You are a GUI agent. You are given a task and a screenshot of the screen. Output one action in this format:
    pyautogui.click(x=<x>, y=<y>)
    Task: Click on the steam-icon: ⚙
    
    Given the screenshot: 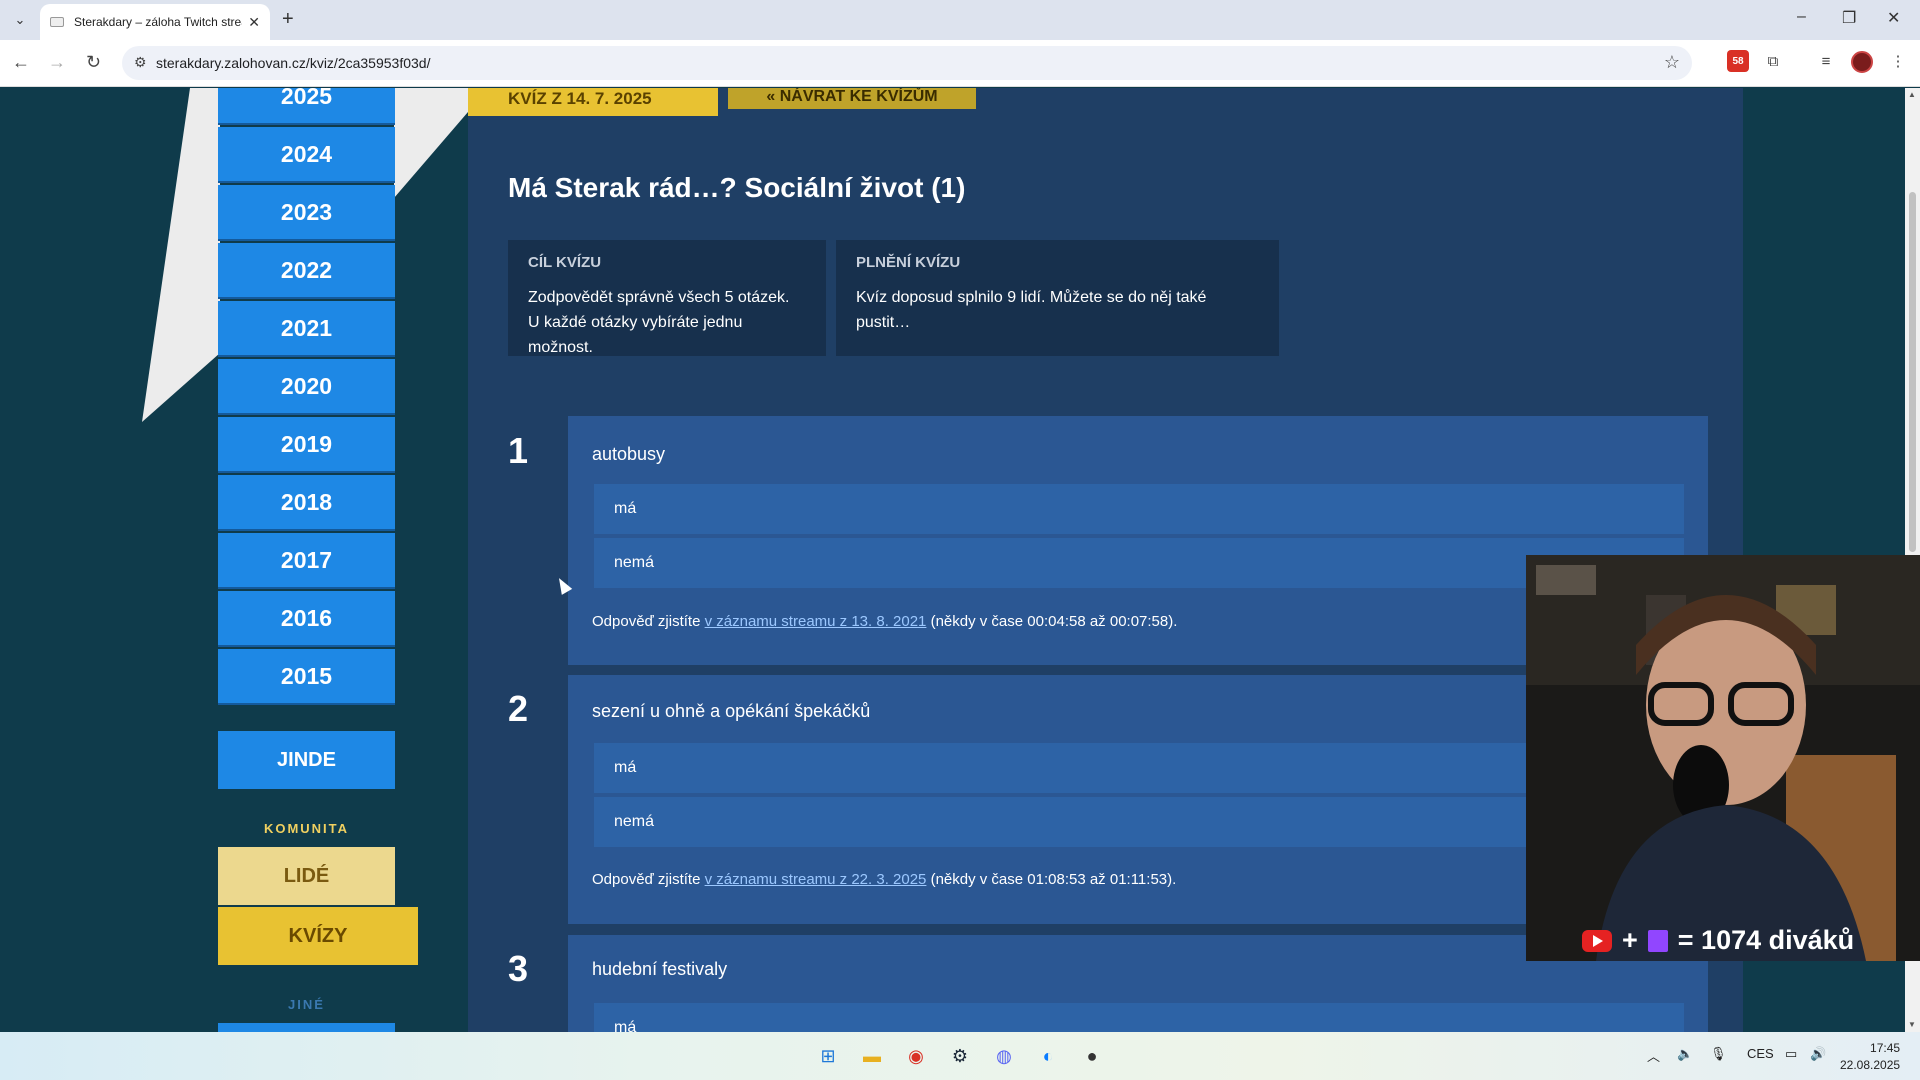 What is the action you would take?
    pyautogui.click(x=960, y=1056)
    